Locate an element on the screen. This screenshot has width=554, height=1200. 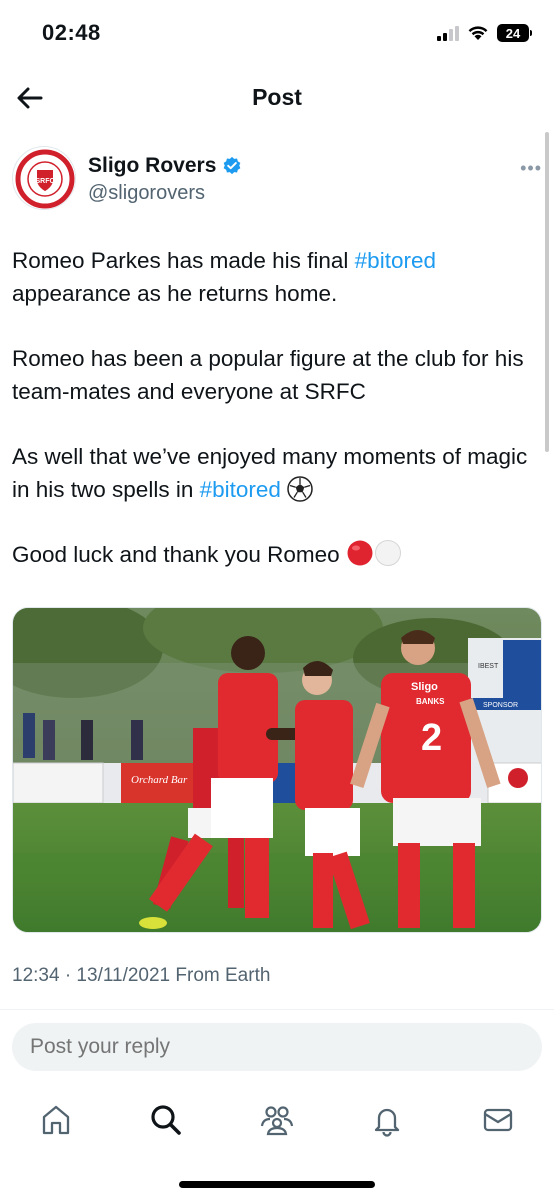
author-name-row: Sligo Rovers is located at coordinates (165, 166).